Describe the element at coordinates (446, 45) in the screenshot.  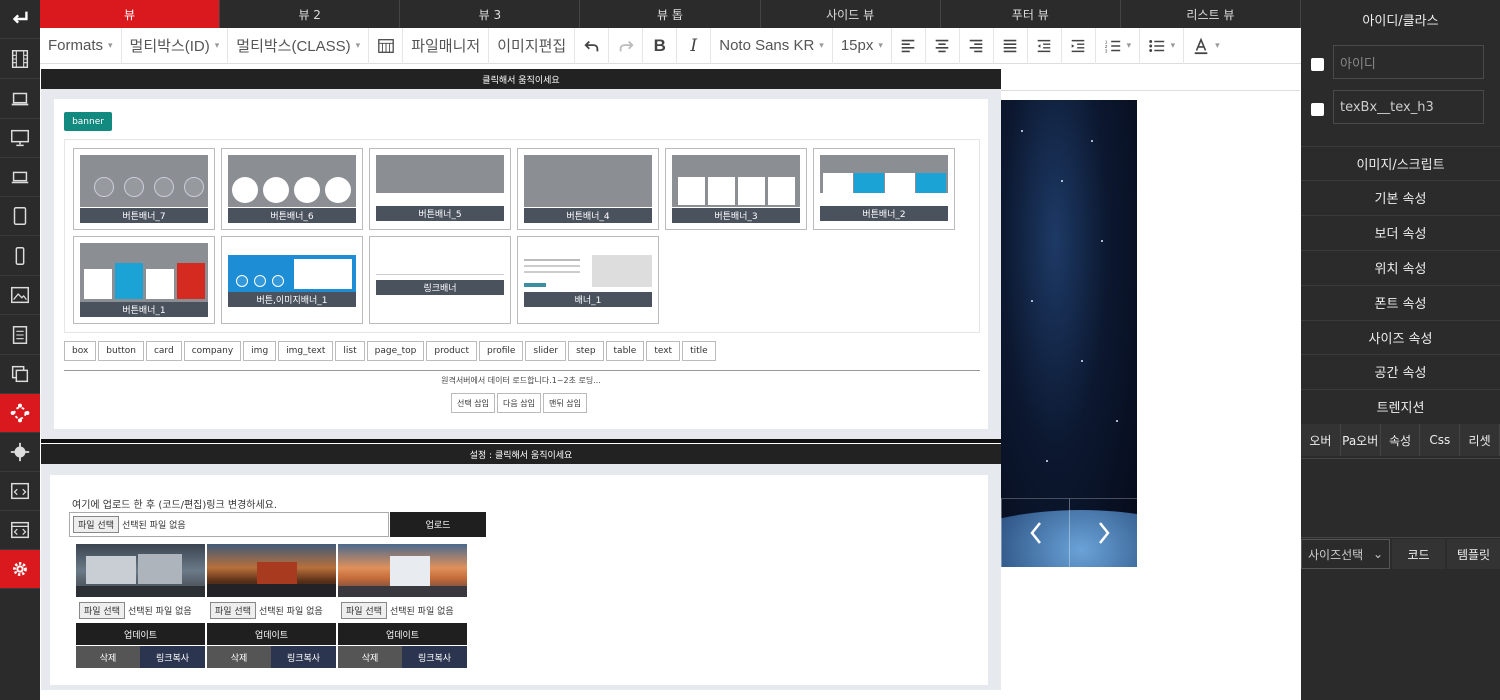
I see `file-manager-button: 파일매니저` at that location.